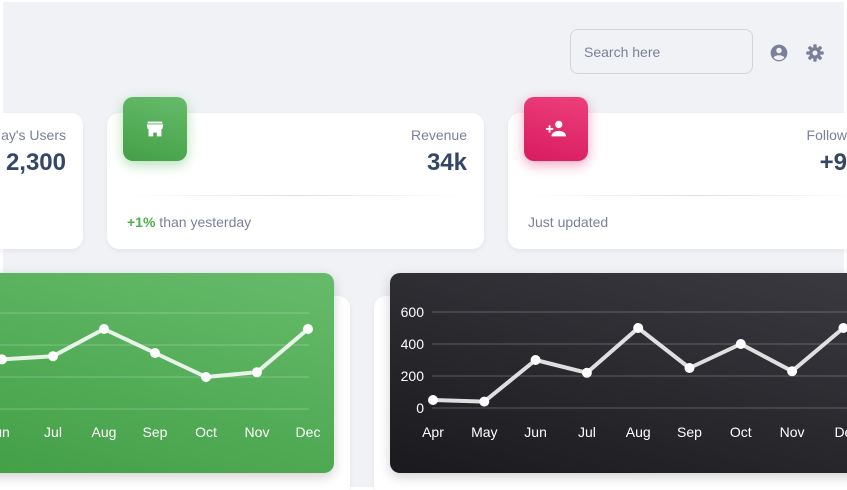 This screenshot has width=847, height=490. I want to click on stat-card-users: ay's Users 2,300, so click(41, 181).